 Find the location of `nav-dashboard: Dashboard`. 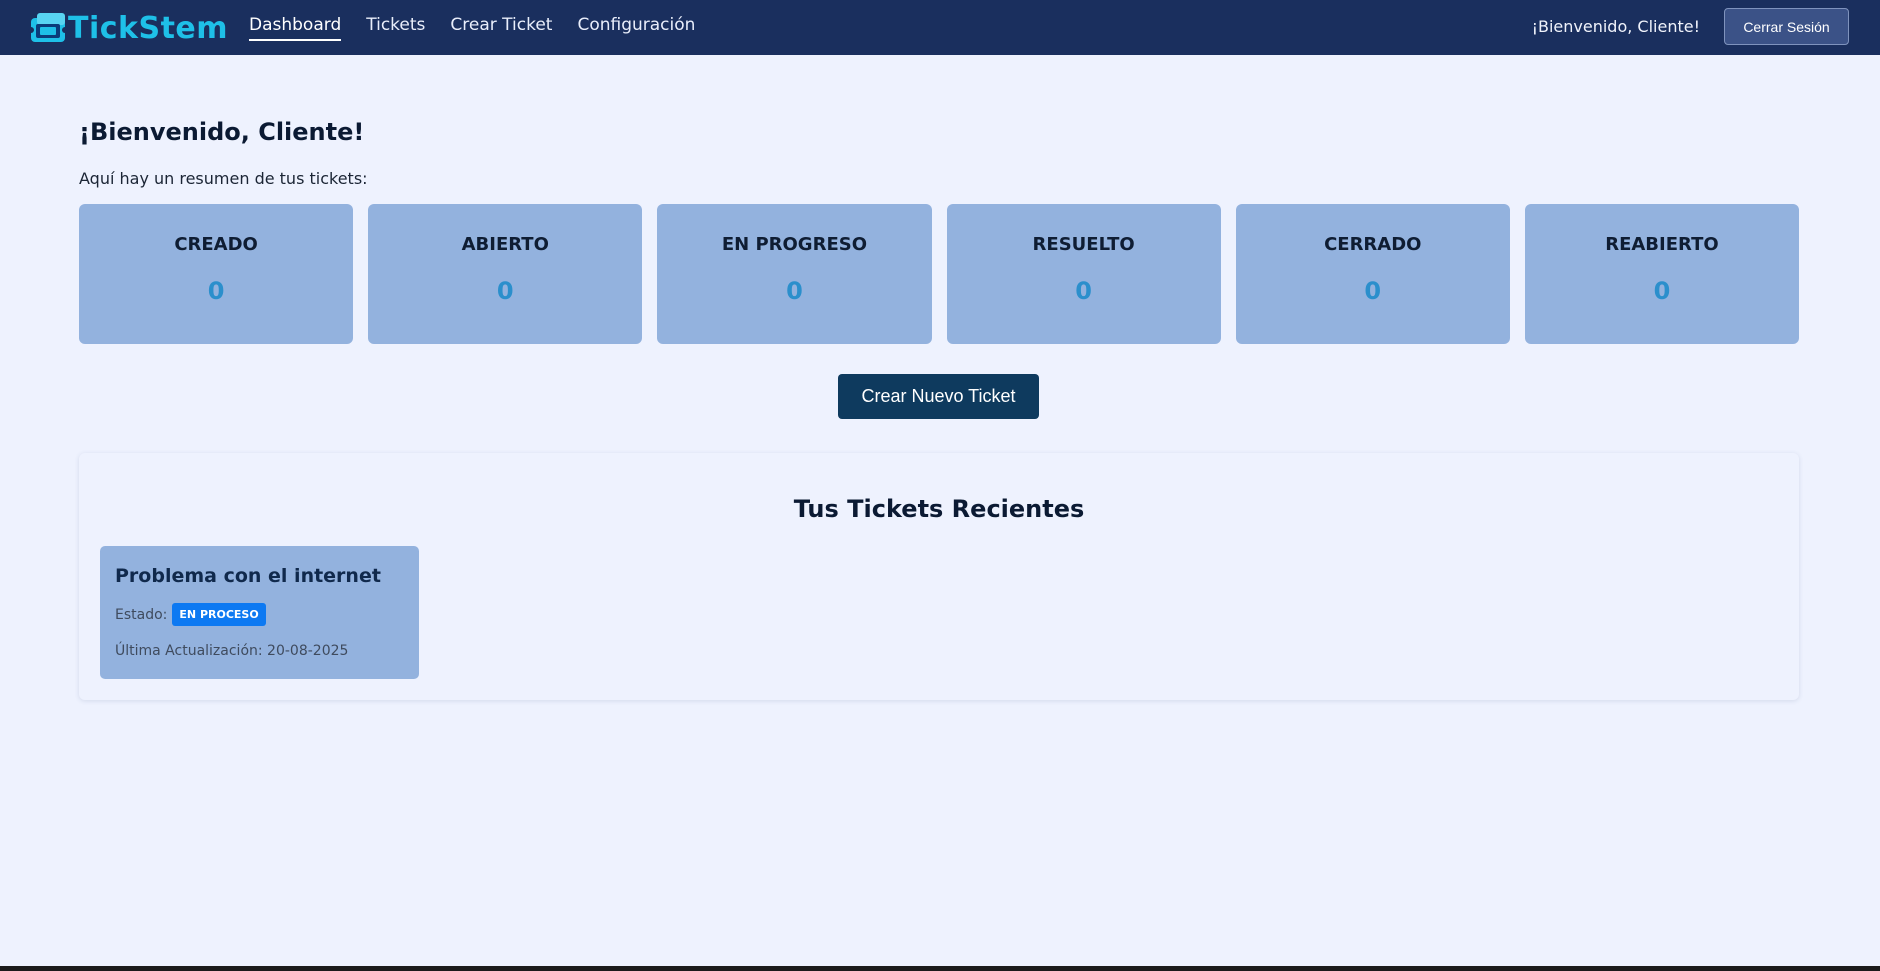

nav-dashboard: Dashboard is located at coordinates (295, 28).